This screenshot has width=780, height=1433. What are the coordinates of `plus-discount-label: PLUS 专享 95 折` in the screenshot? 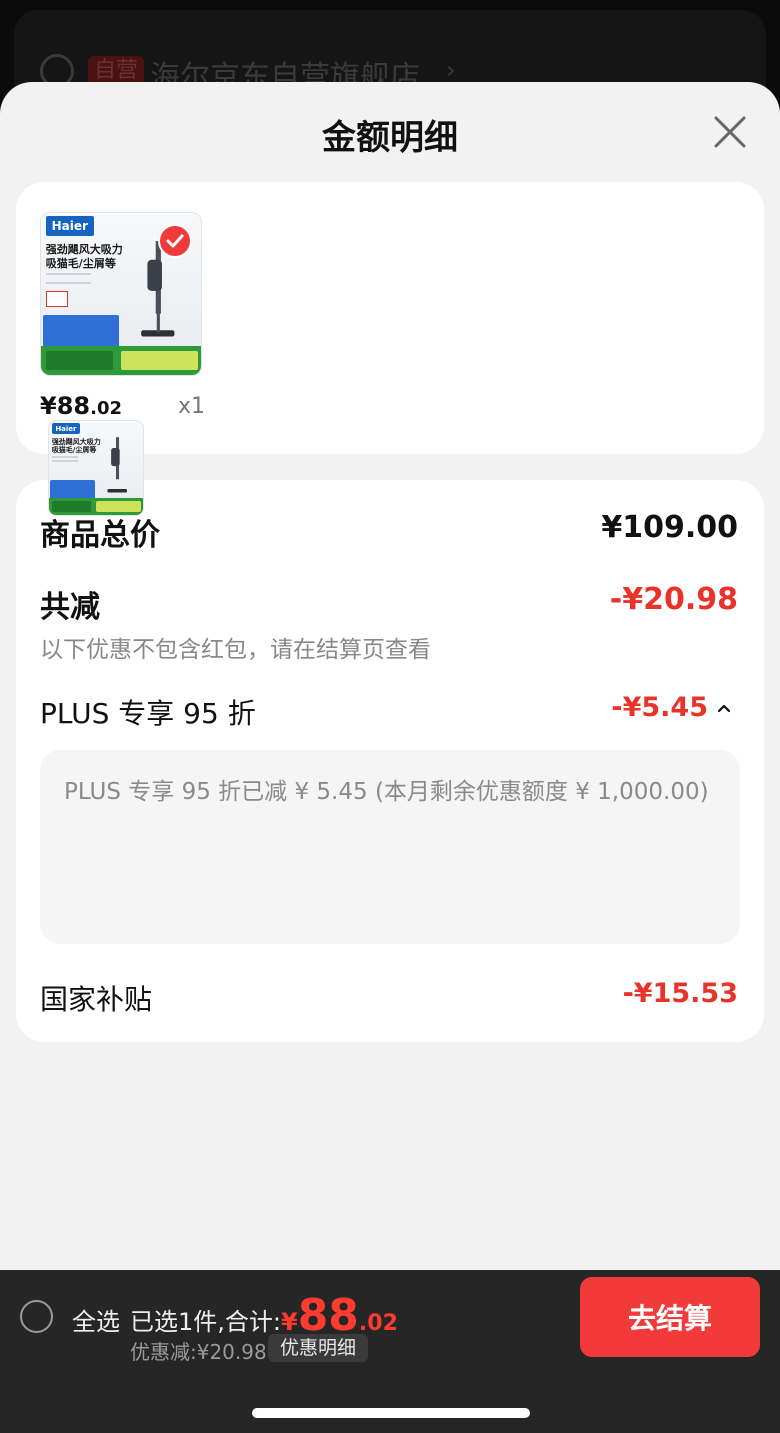 It's located at (148, 712).